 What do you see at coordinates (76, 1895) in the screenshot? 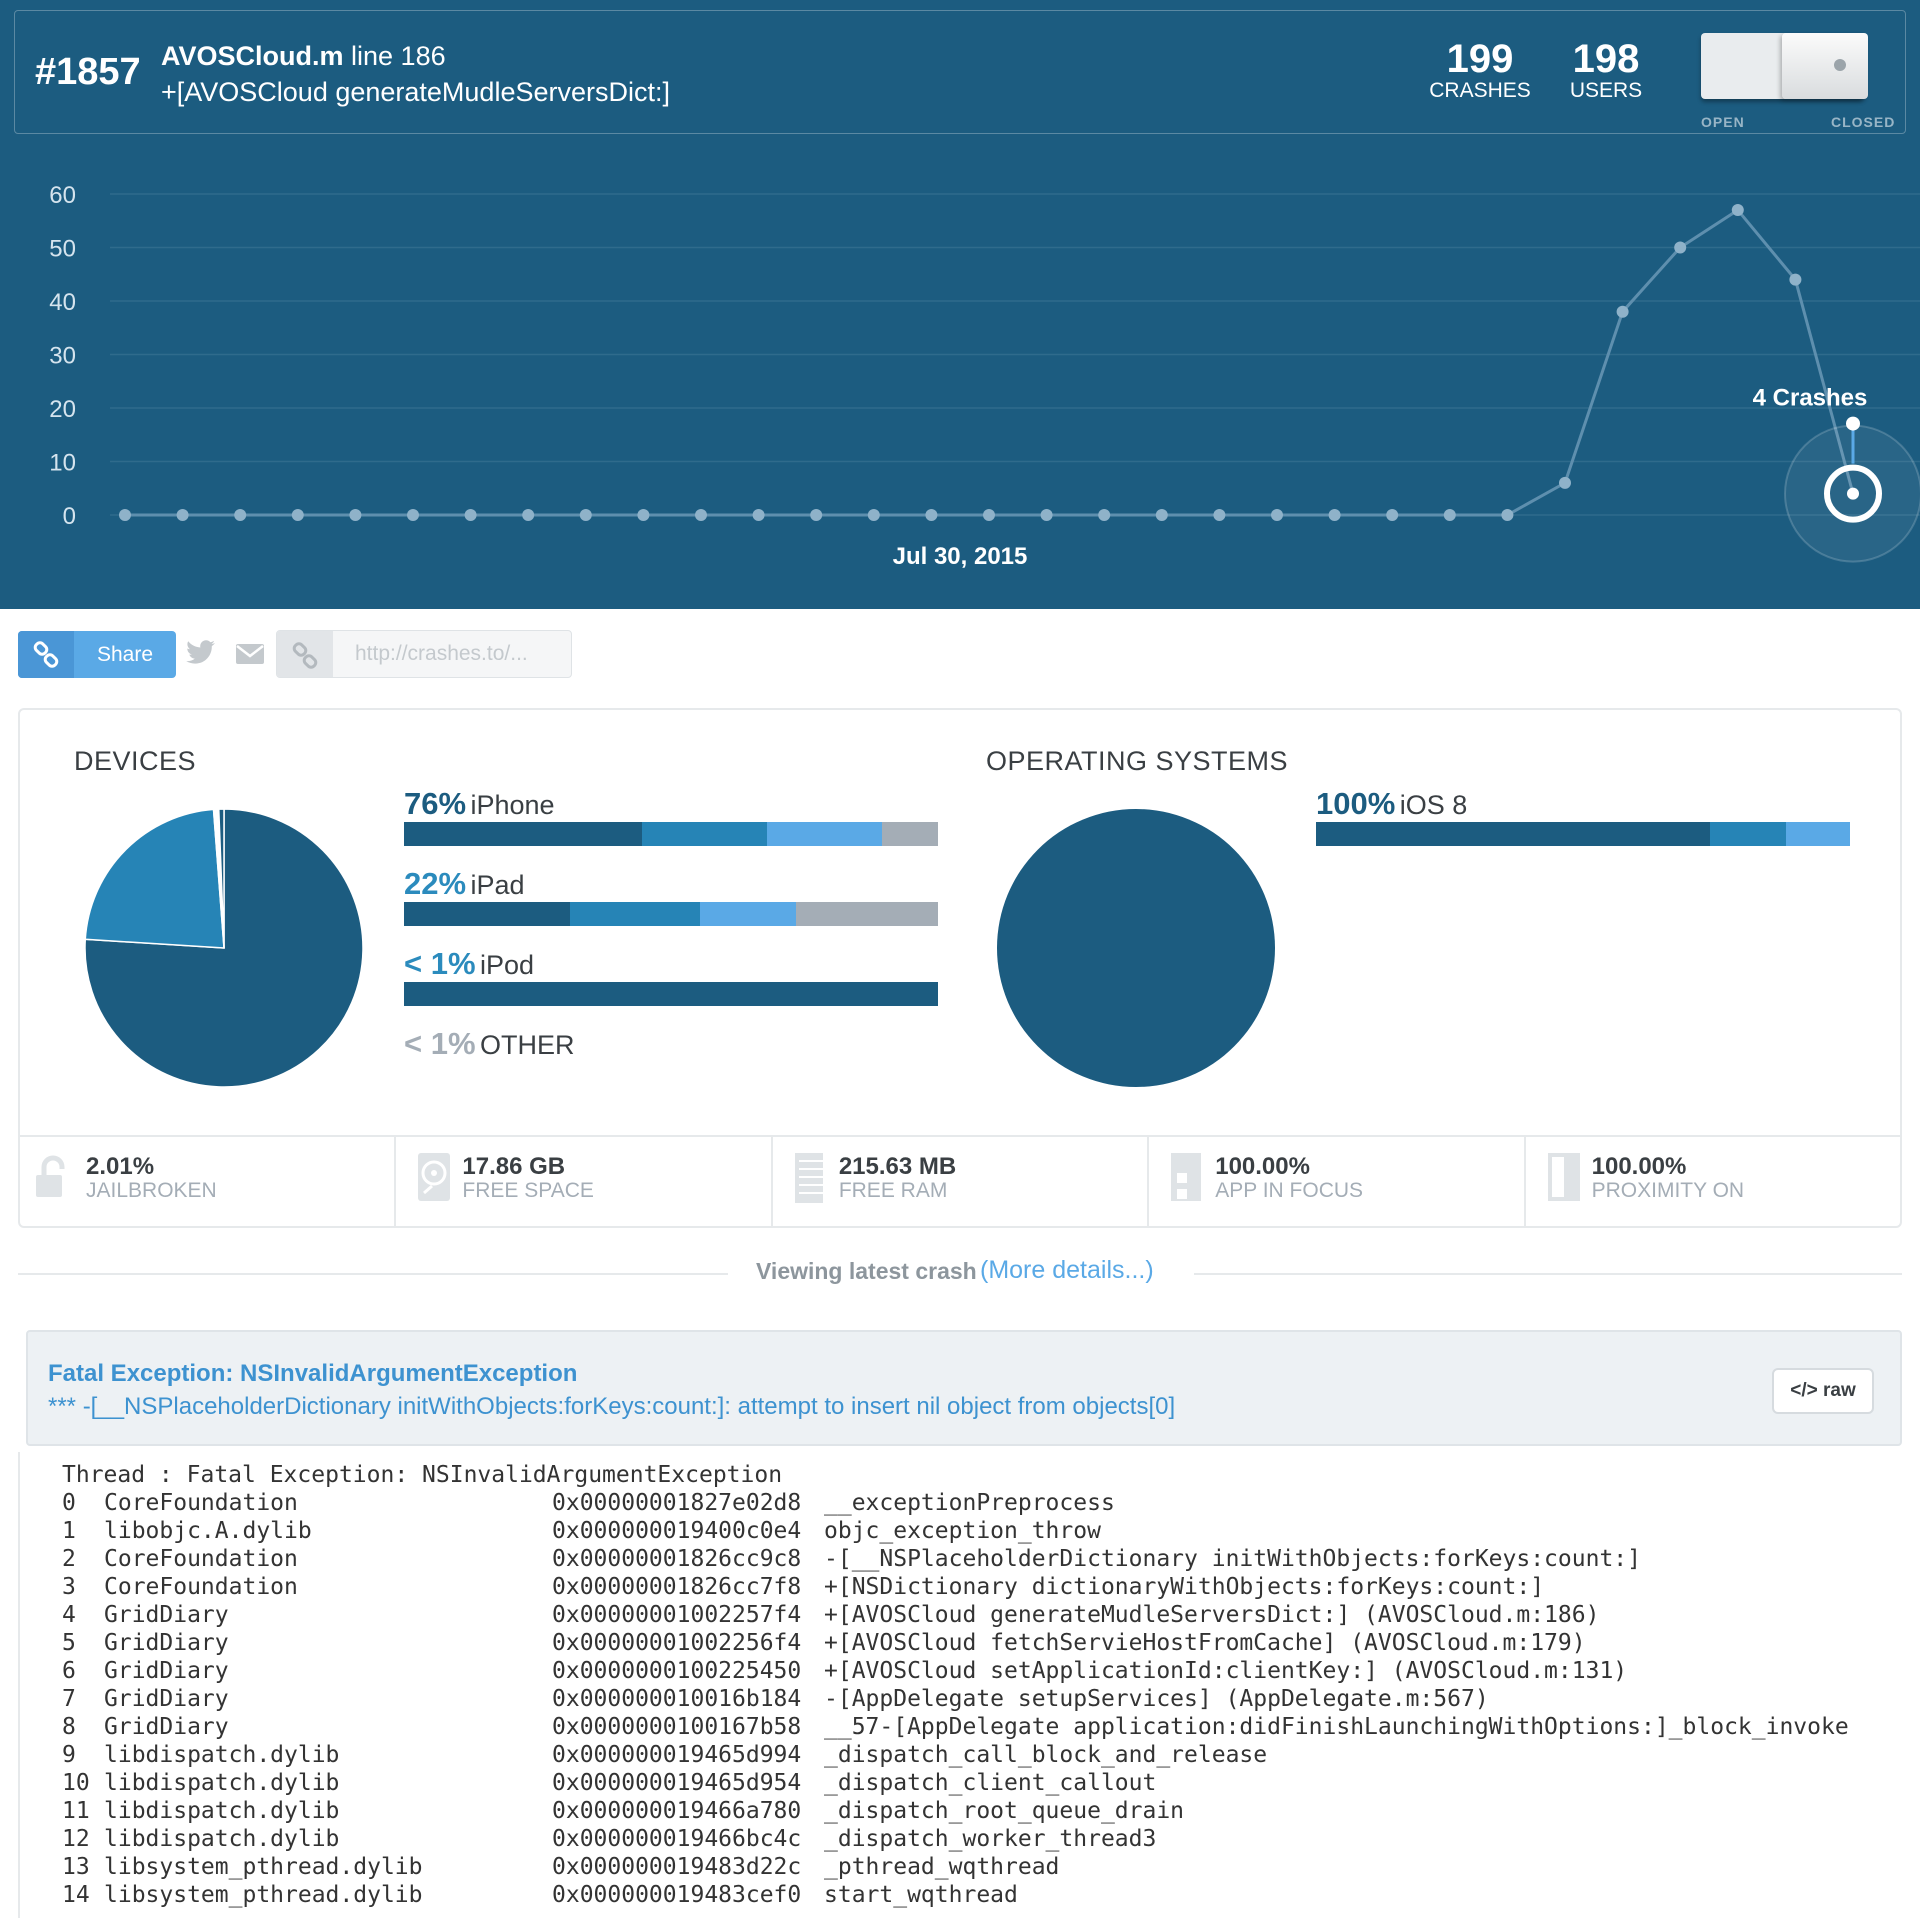
I see `frame-index: 14` at bounding box center [76, 1895].